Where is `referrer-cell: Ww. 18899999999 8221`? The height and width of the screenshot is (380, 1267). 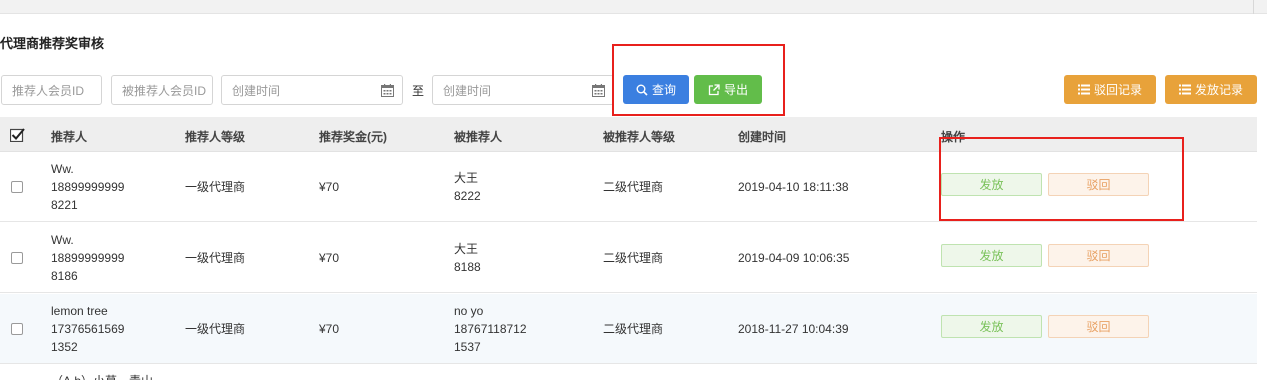 referrer-cell: Ww. 18899999999 8221 is located at coordinates (87, 187).